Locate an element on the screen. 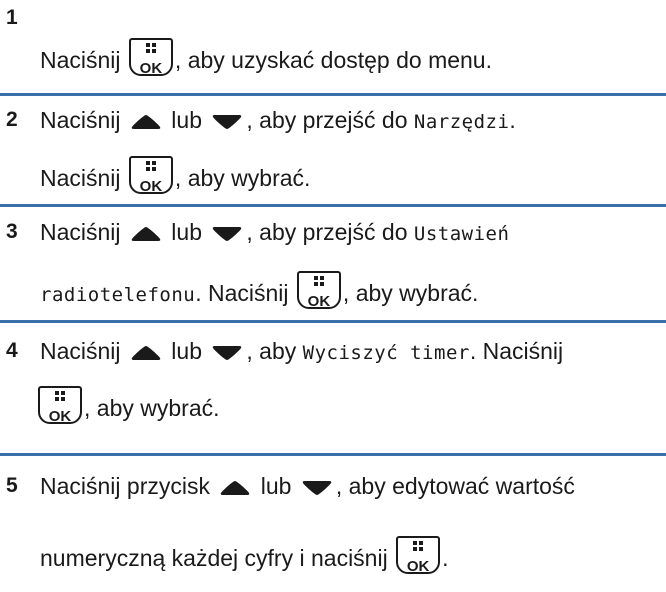 The image size is (666, 592). menu-item-name: Wyciszyć timer is located at coordinates (386, 353).